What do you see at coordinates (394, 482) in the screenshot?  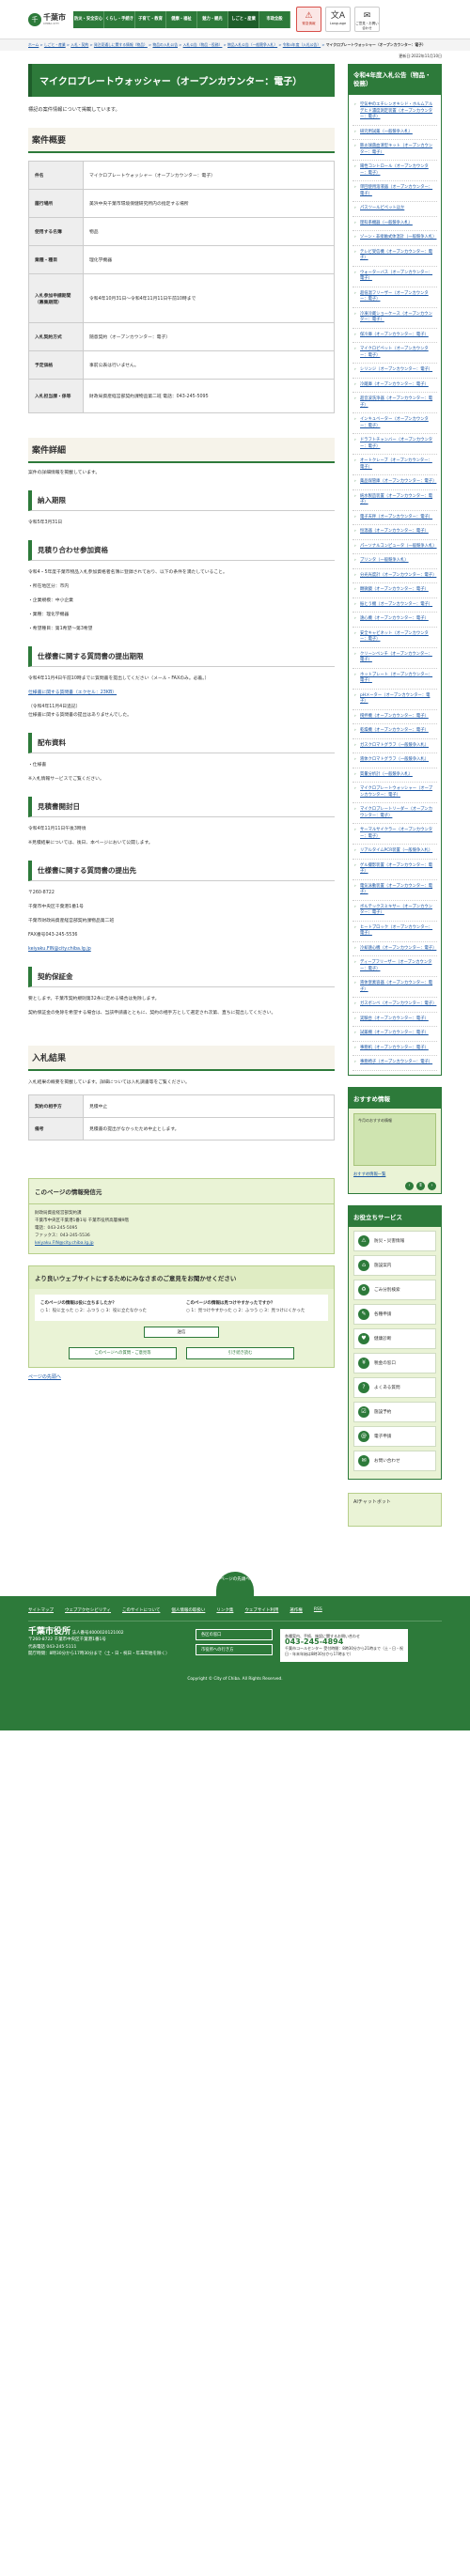 I see `sidebar-item: 薬品保管庫（オープンカウンター：電子）` at bounding box center [394, 482].